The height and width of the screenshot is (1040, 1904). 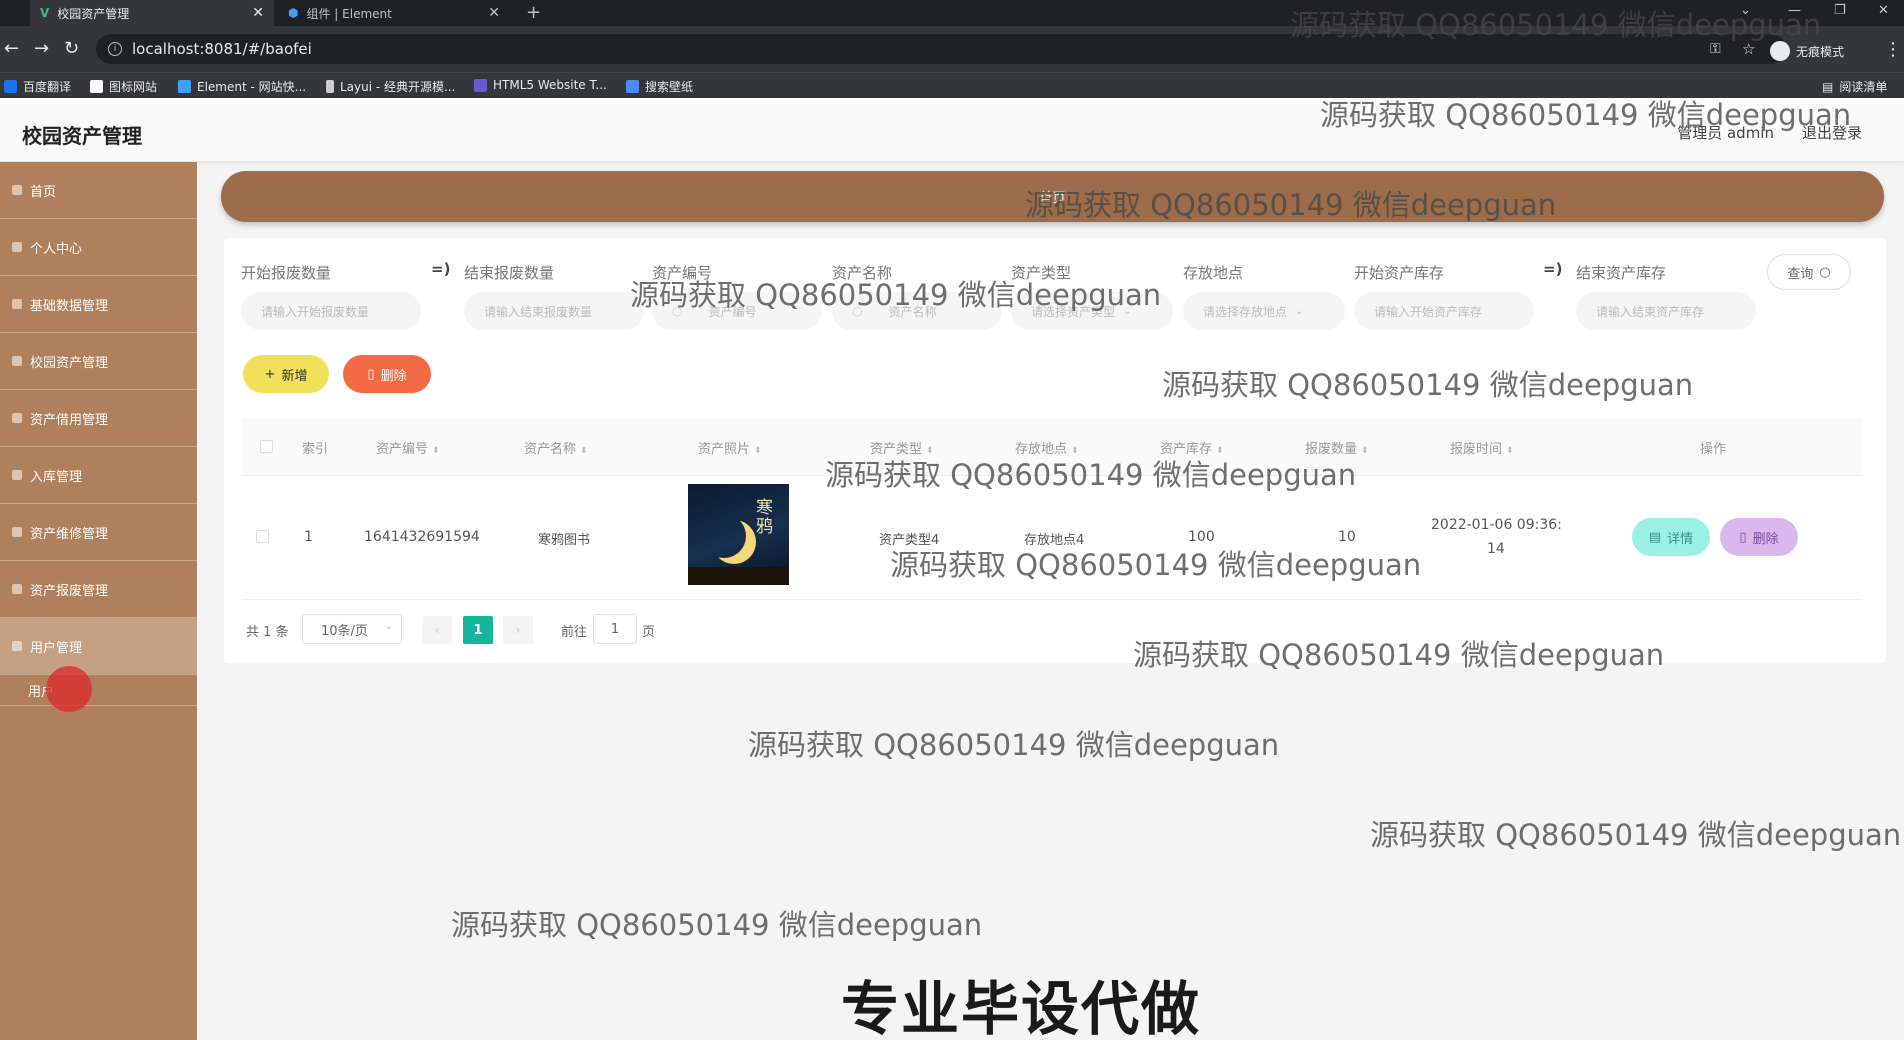 What do you see at coordinates (1553, 269) in the screenshot?
I see `range-arrow: =)` at bounding box center [1553, 269].